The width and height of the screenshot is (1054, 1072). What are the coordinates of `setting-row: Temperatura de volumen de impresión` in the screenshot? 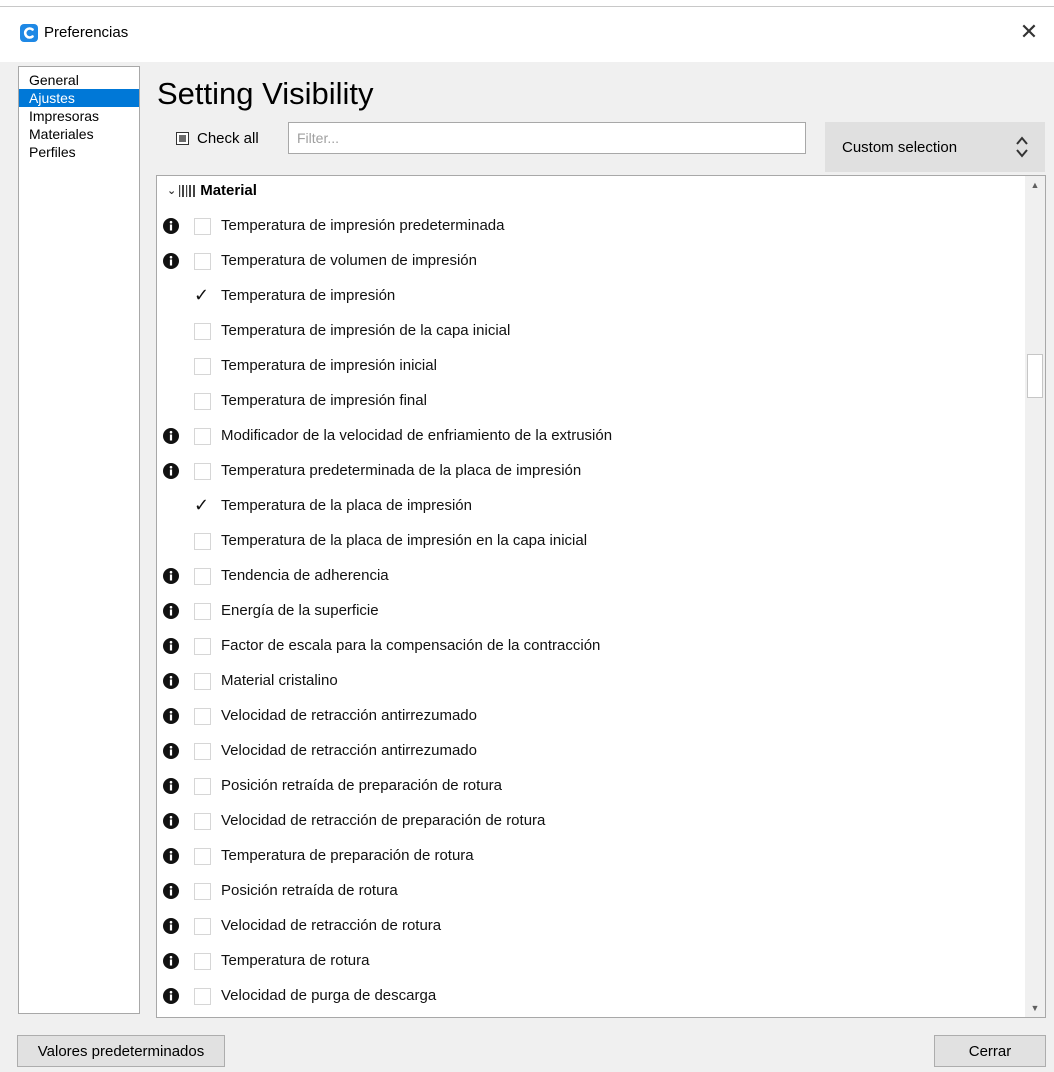 It's located at (591, 260).